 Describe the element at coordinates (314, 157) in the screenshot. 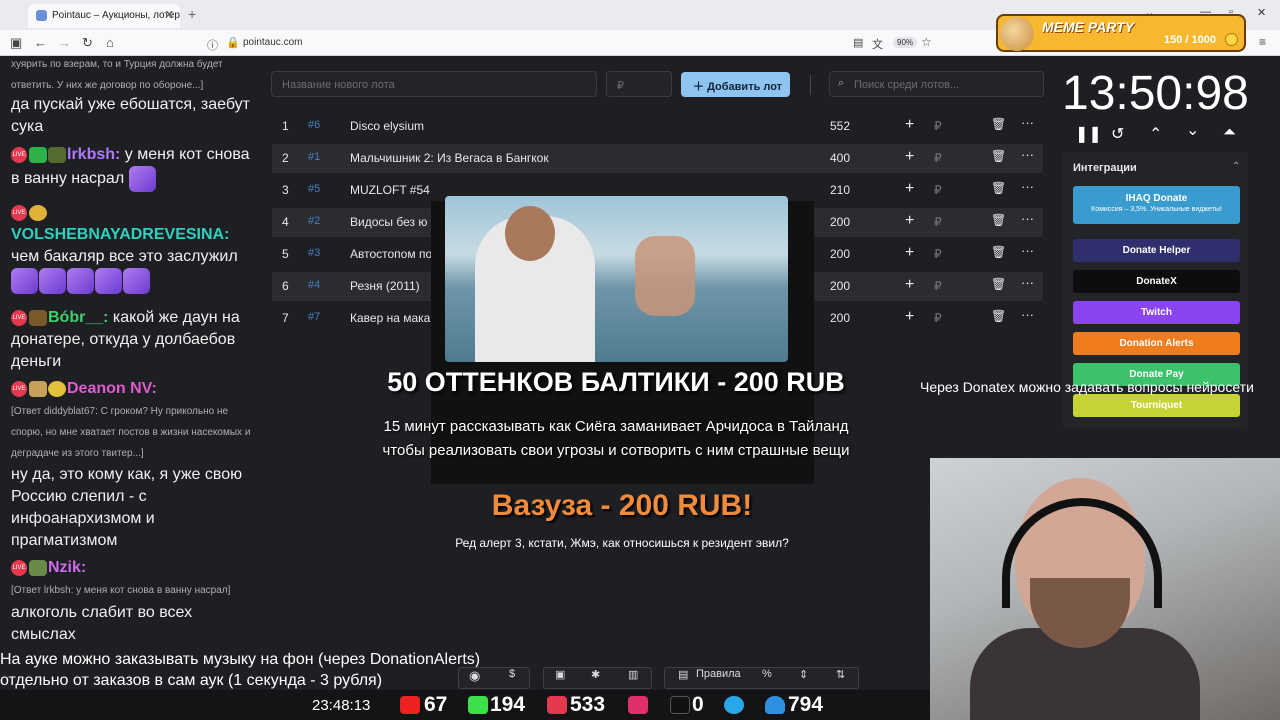

I see `lot-id: #1` at that location.